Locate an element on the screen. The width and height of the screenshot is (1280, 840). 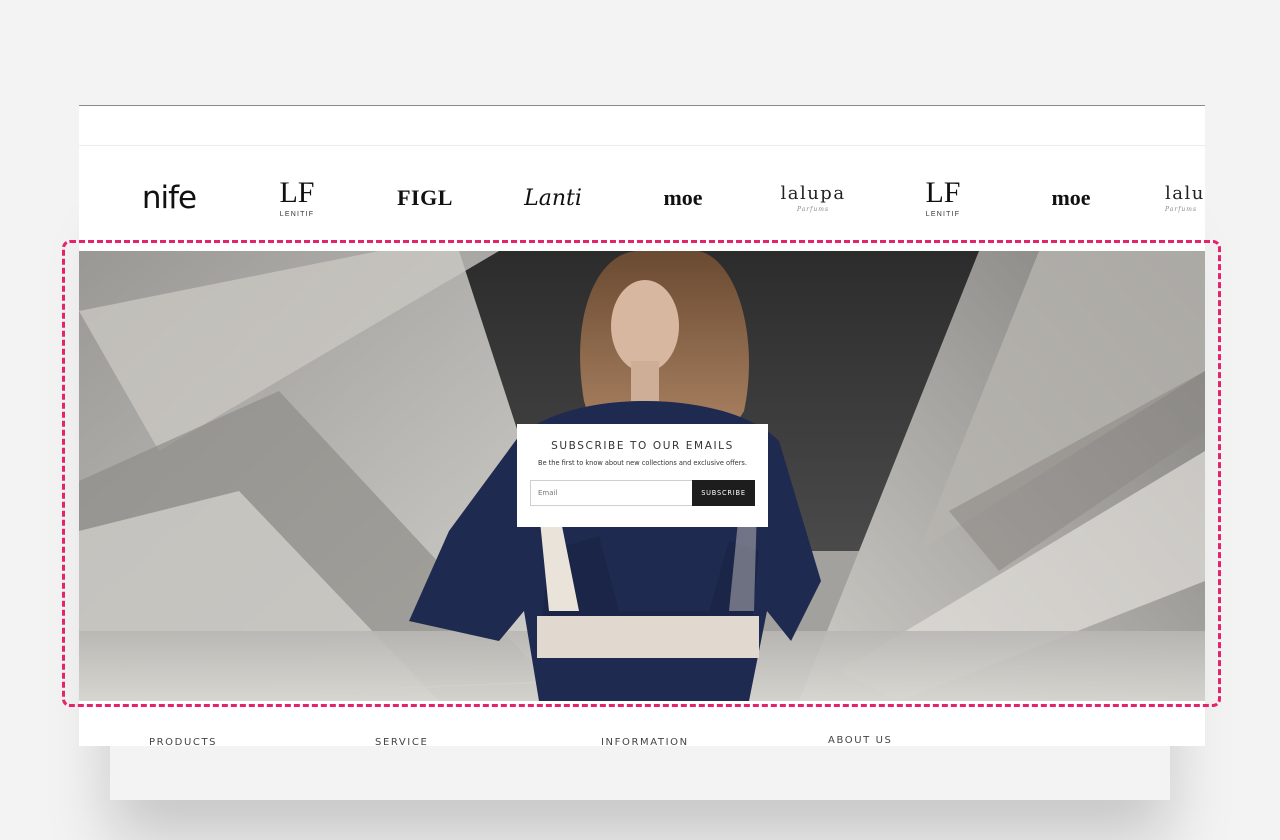
brand-logo-text: Lanti is located at coordinates (553, 198).